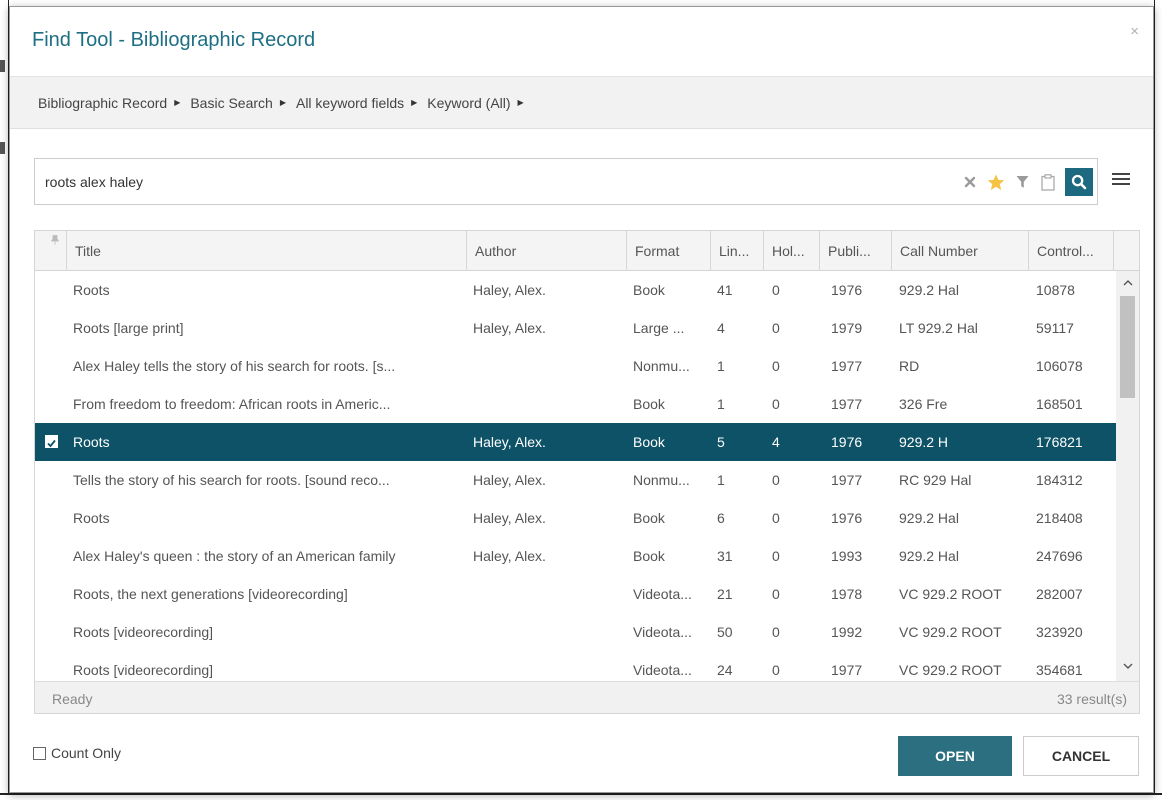 The image size is (1162, 800). I want to click on column-header-title: Title, so click(267, 251).